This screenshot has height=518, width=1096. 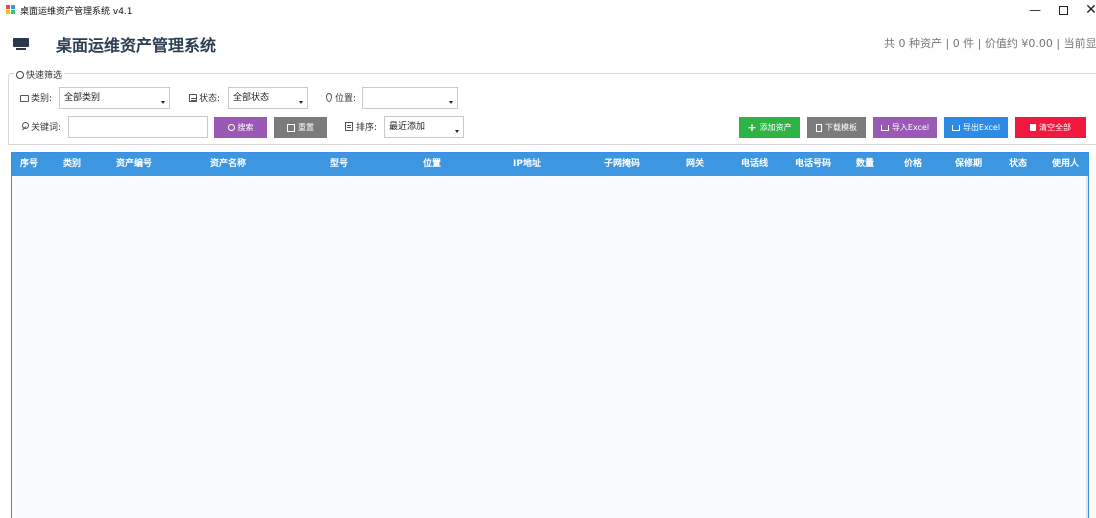 What do you see at coordinates (82, 98) in the screenshot?
I see `category-select-value: 全部类别` at bounding box center [82, 98].